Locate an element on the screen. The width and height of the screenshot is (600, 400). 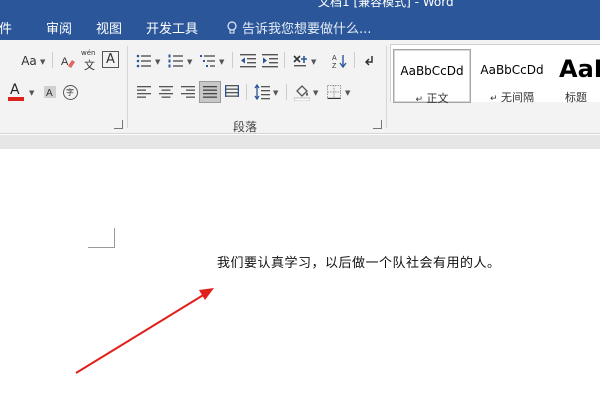
annotation-arrow is located at coordinates (144, 331).